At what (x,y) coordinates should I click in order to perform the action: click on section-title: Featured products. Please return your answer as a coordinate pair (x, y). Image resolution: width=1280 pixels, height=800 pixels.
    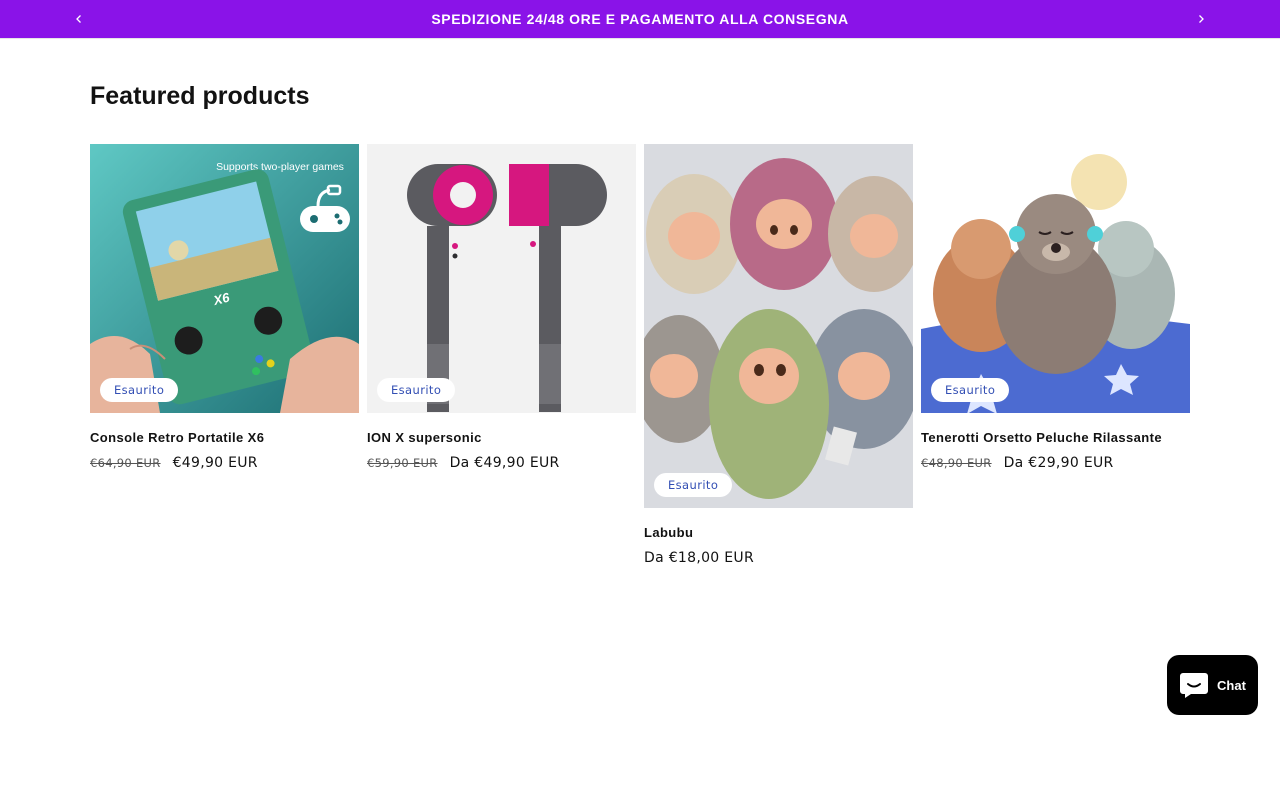
    Looking at the image, I should click on (200, 96).